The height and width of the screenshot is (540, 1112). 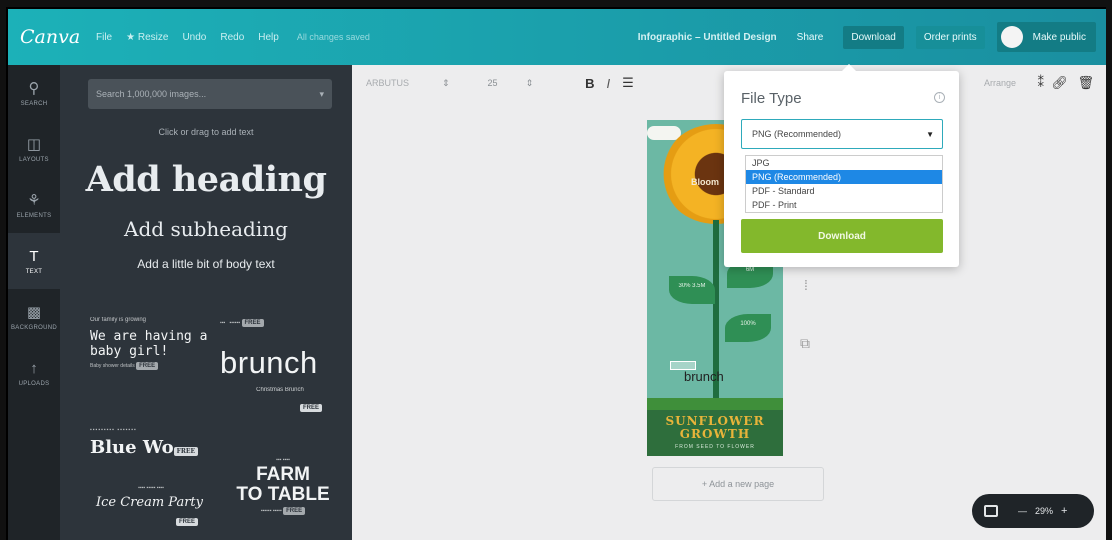 I want to click on rail-search: ⚲ SEARCH, so click(x=34, y=93).